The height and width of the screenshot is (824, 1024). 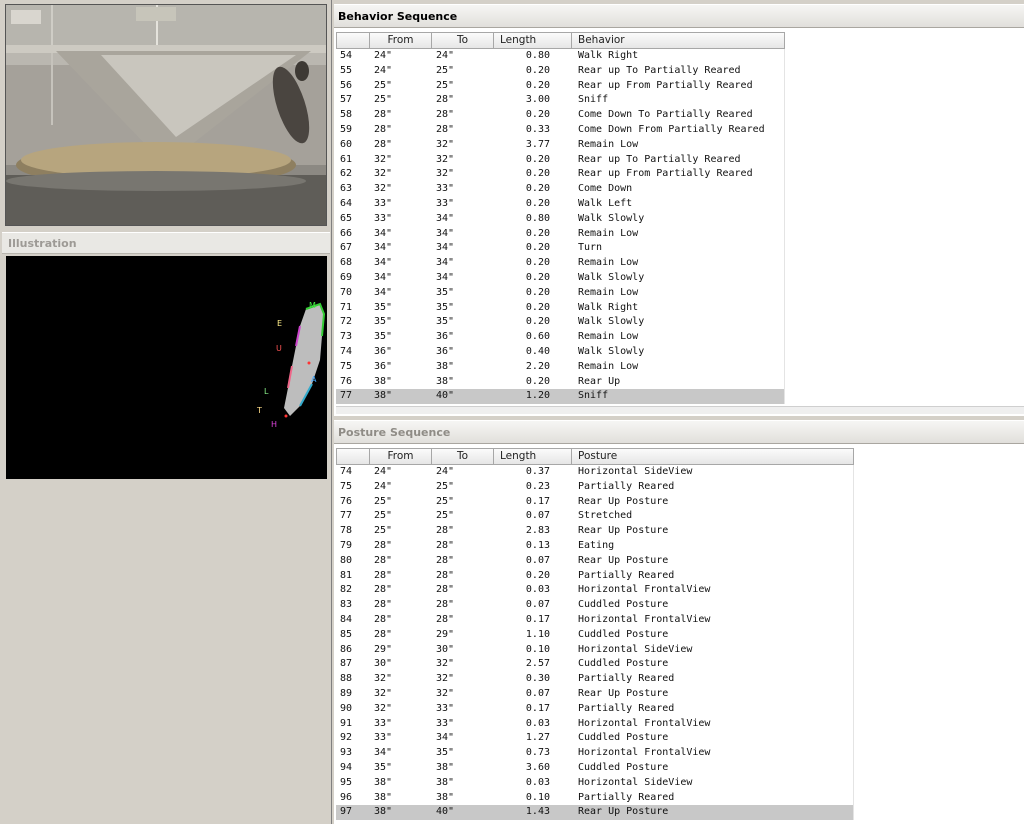 I want to click on table-row: 60 28" 32" 3.77 Remain Low, so click(x=560, y=145).